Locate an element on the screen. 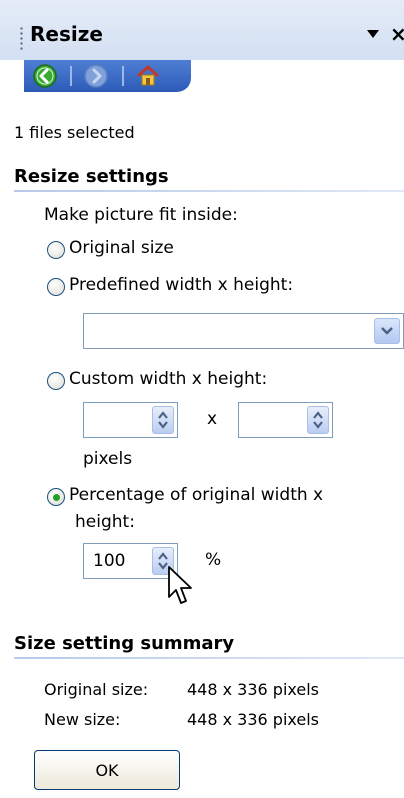 This screenshot has width=404, height=798. original-size-summary-label: Original size: is located at coordinates (96, 689).